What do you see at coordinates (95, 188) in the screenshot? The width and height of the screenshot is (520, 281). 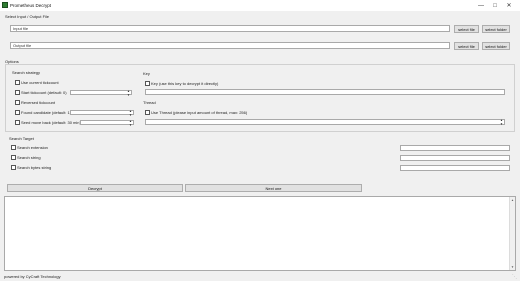 I see `decrypt-button: Decrypt` at bounding box center [95, 188].